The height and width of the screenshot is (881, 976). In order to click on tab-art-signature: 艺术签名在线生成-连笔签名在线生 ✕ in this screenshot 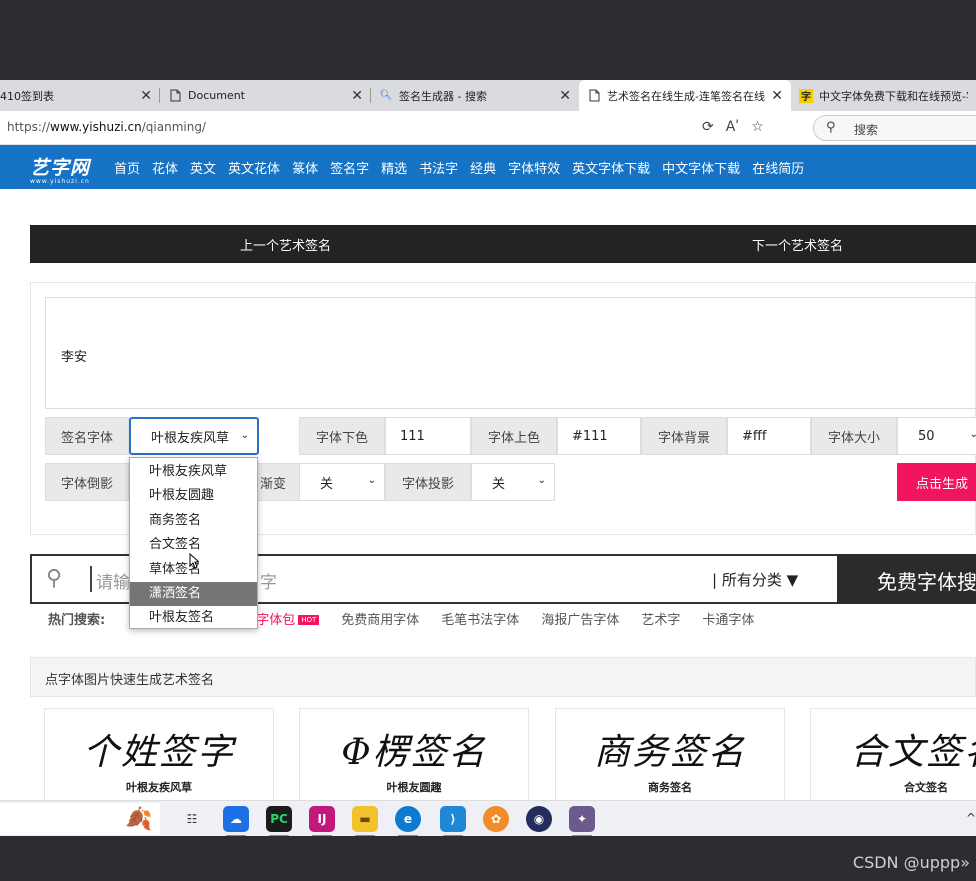, I will do `click(685, 95)`.